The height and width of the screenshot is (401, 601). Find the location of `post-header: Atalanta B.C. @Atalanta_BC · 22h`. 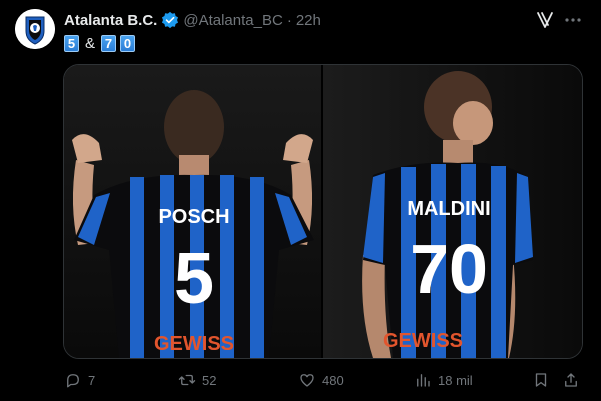

post-header: Atalanta B.C. @Atalanta_BC · 22h is located at coordinates (192, 20).